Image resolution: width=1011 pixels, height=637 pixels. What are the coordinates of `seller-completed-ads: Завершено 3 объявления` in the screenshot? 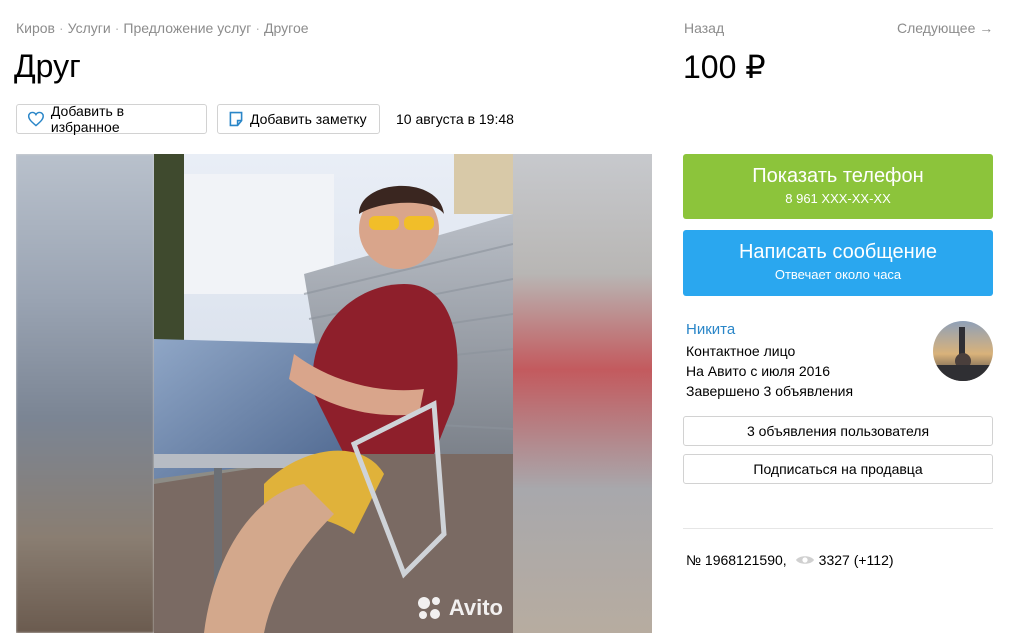 It's located at (770, 391).